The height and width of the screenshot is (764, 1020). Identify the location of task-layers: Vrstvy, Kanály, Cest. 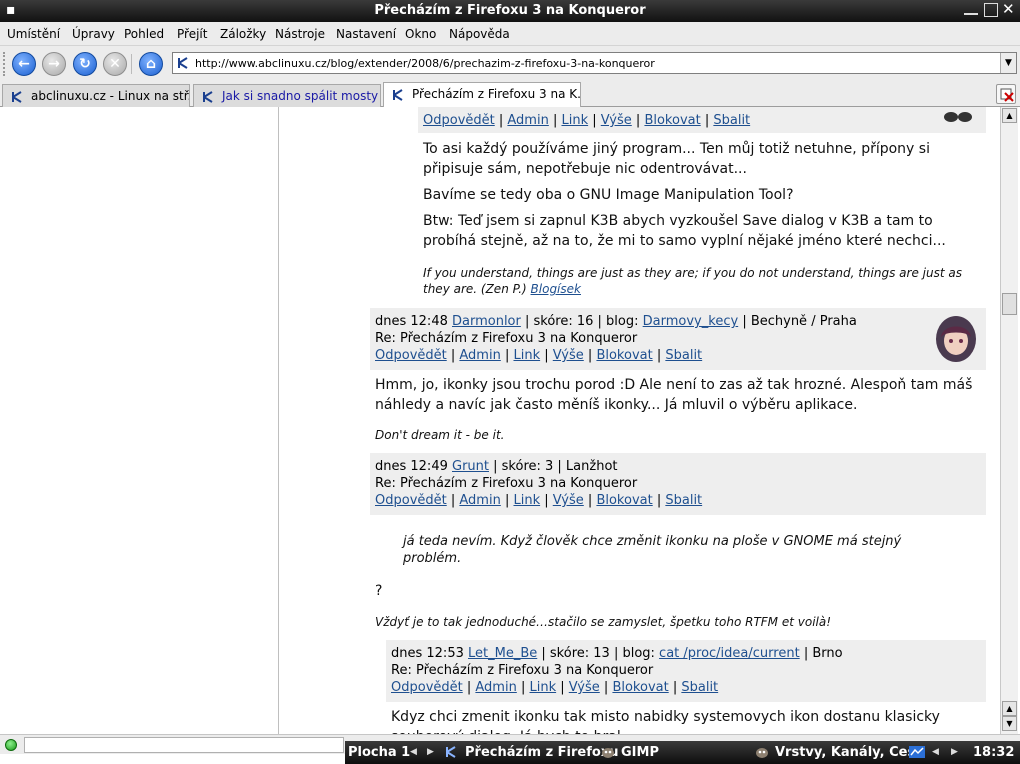
(848, 752).